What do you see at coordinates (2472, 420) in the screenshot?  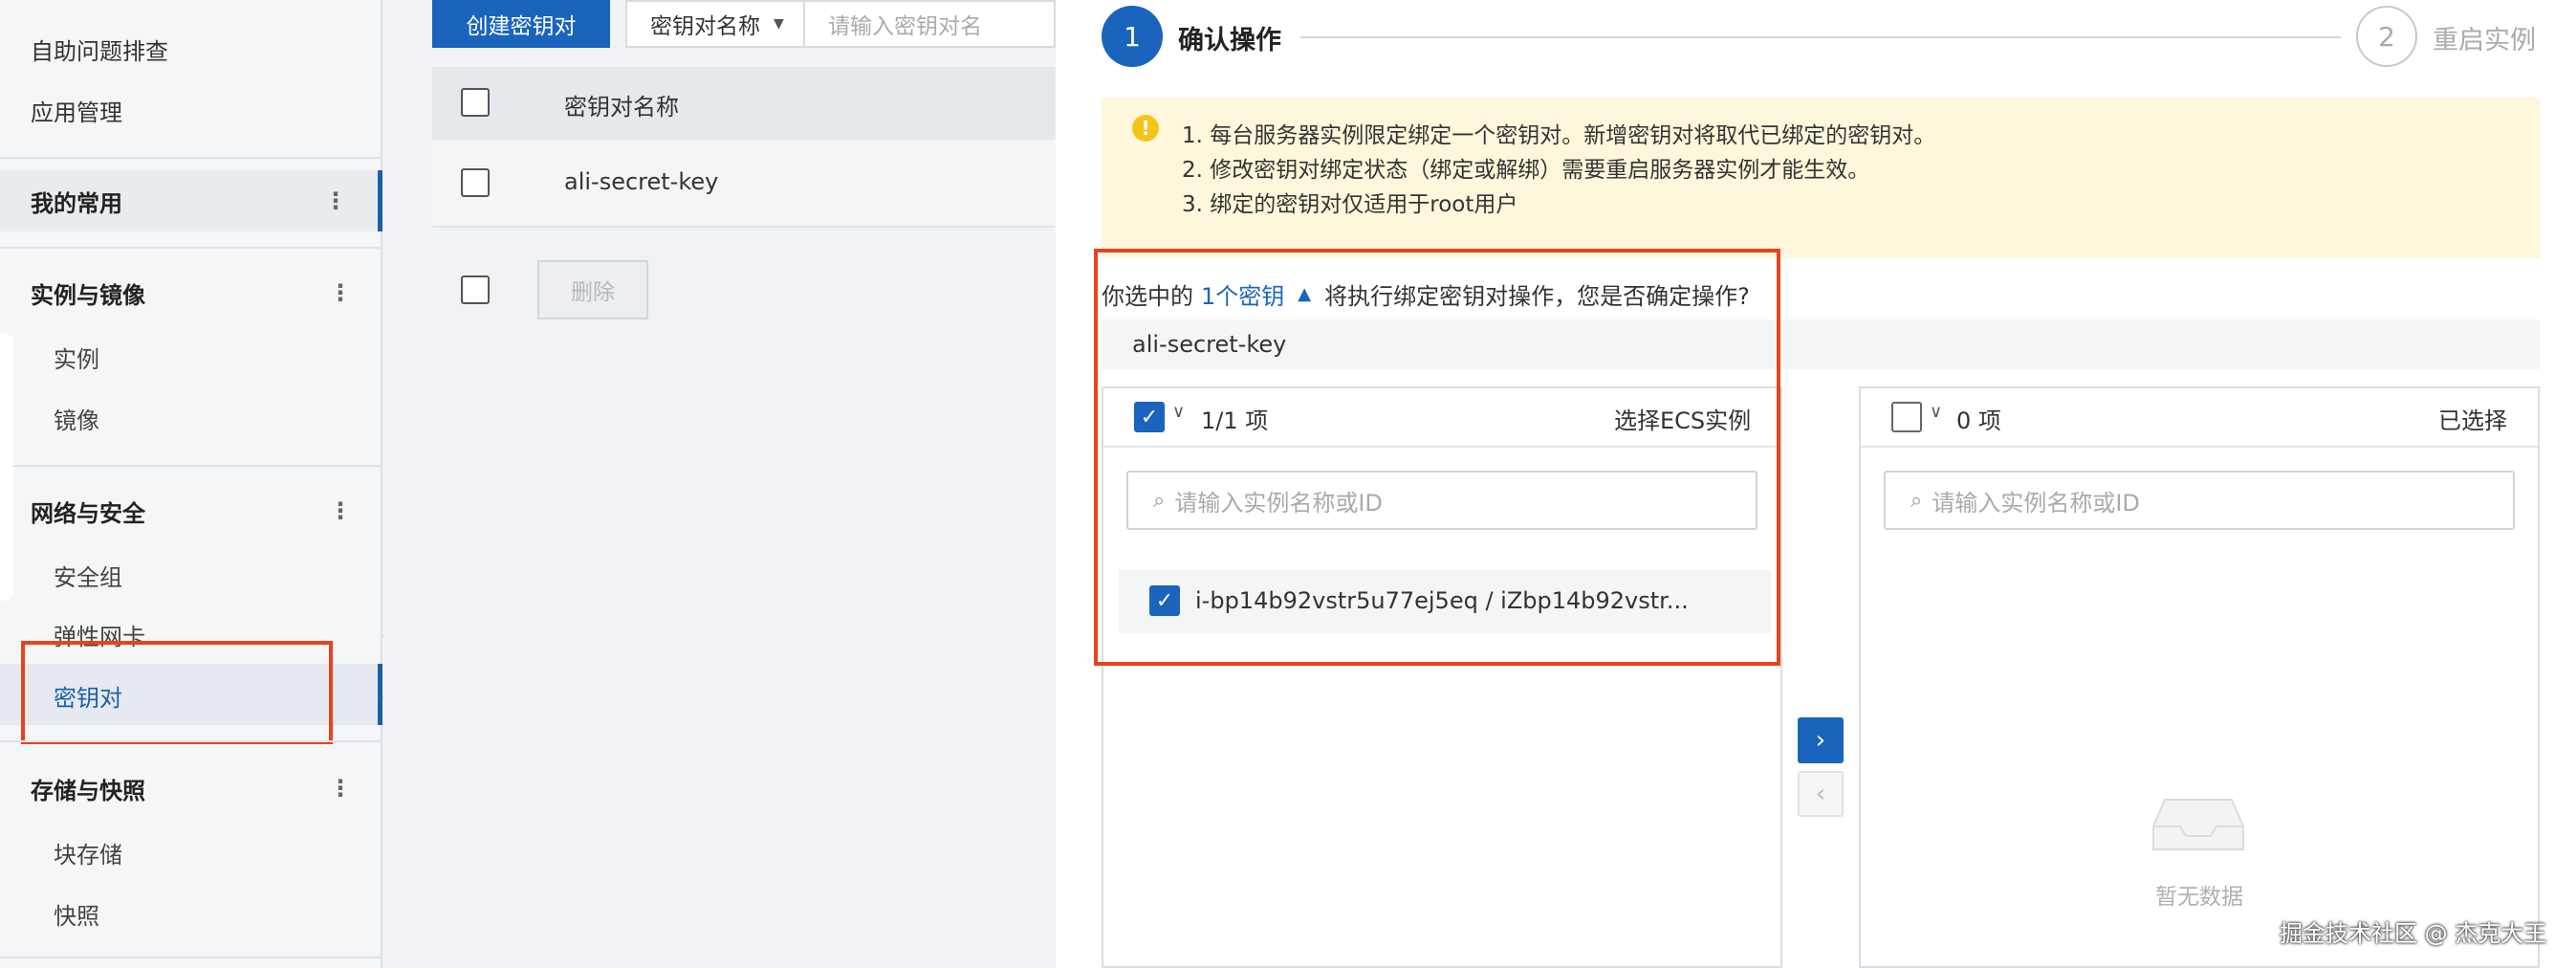 I see `target-panel-title: 已选择` at bounding box center [2472, 420].